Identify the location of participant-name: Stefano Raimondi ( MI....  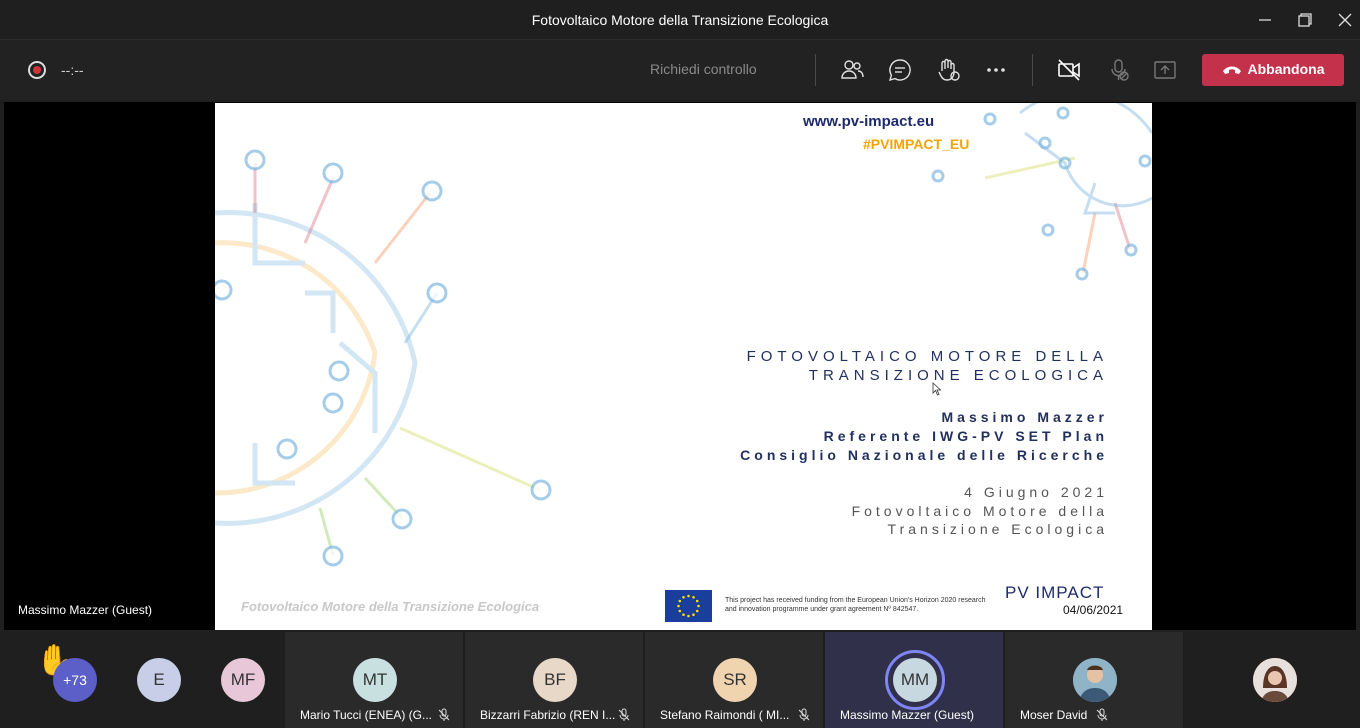
(725, 715).